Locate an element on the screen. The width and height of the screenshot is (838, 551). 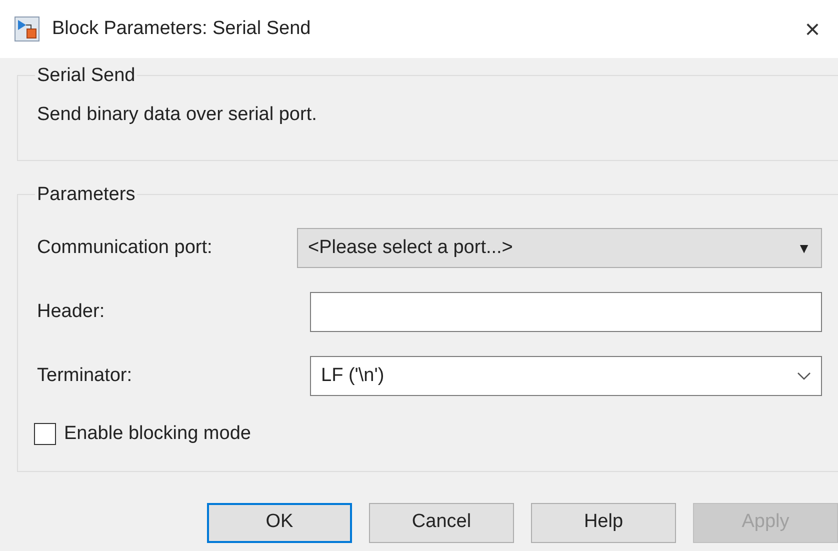
close-button: × is located at coordinates (812, 29).